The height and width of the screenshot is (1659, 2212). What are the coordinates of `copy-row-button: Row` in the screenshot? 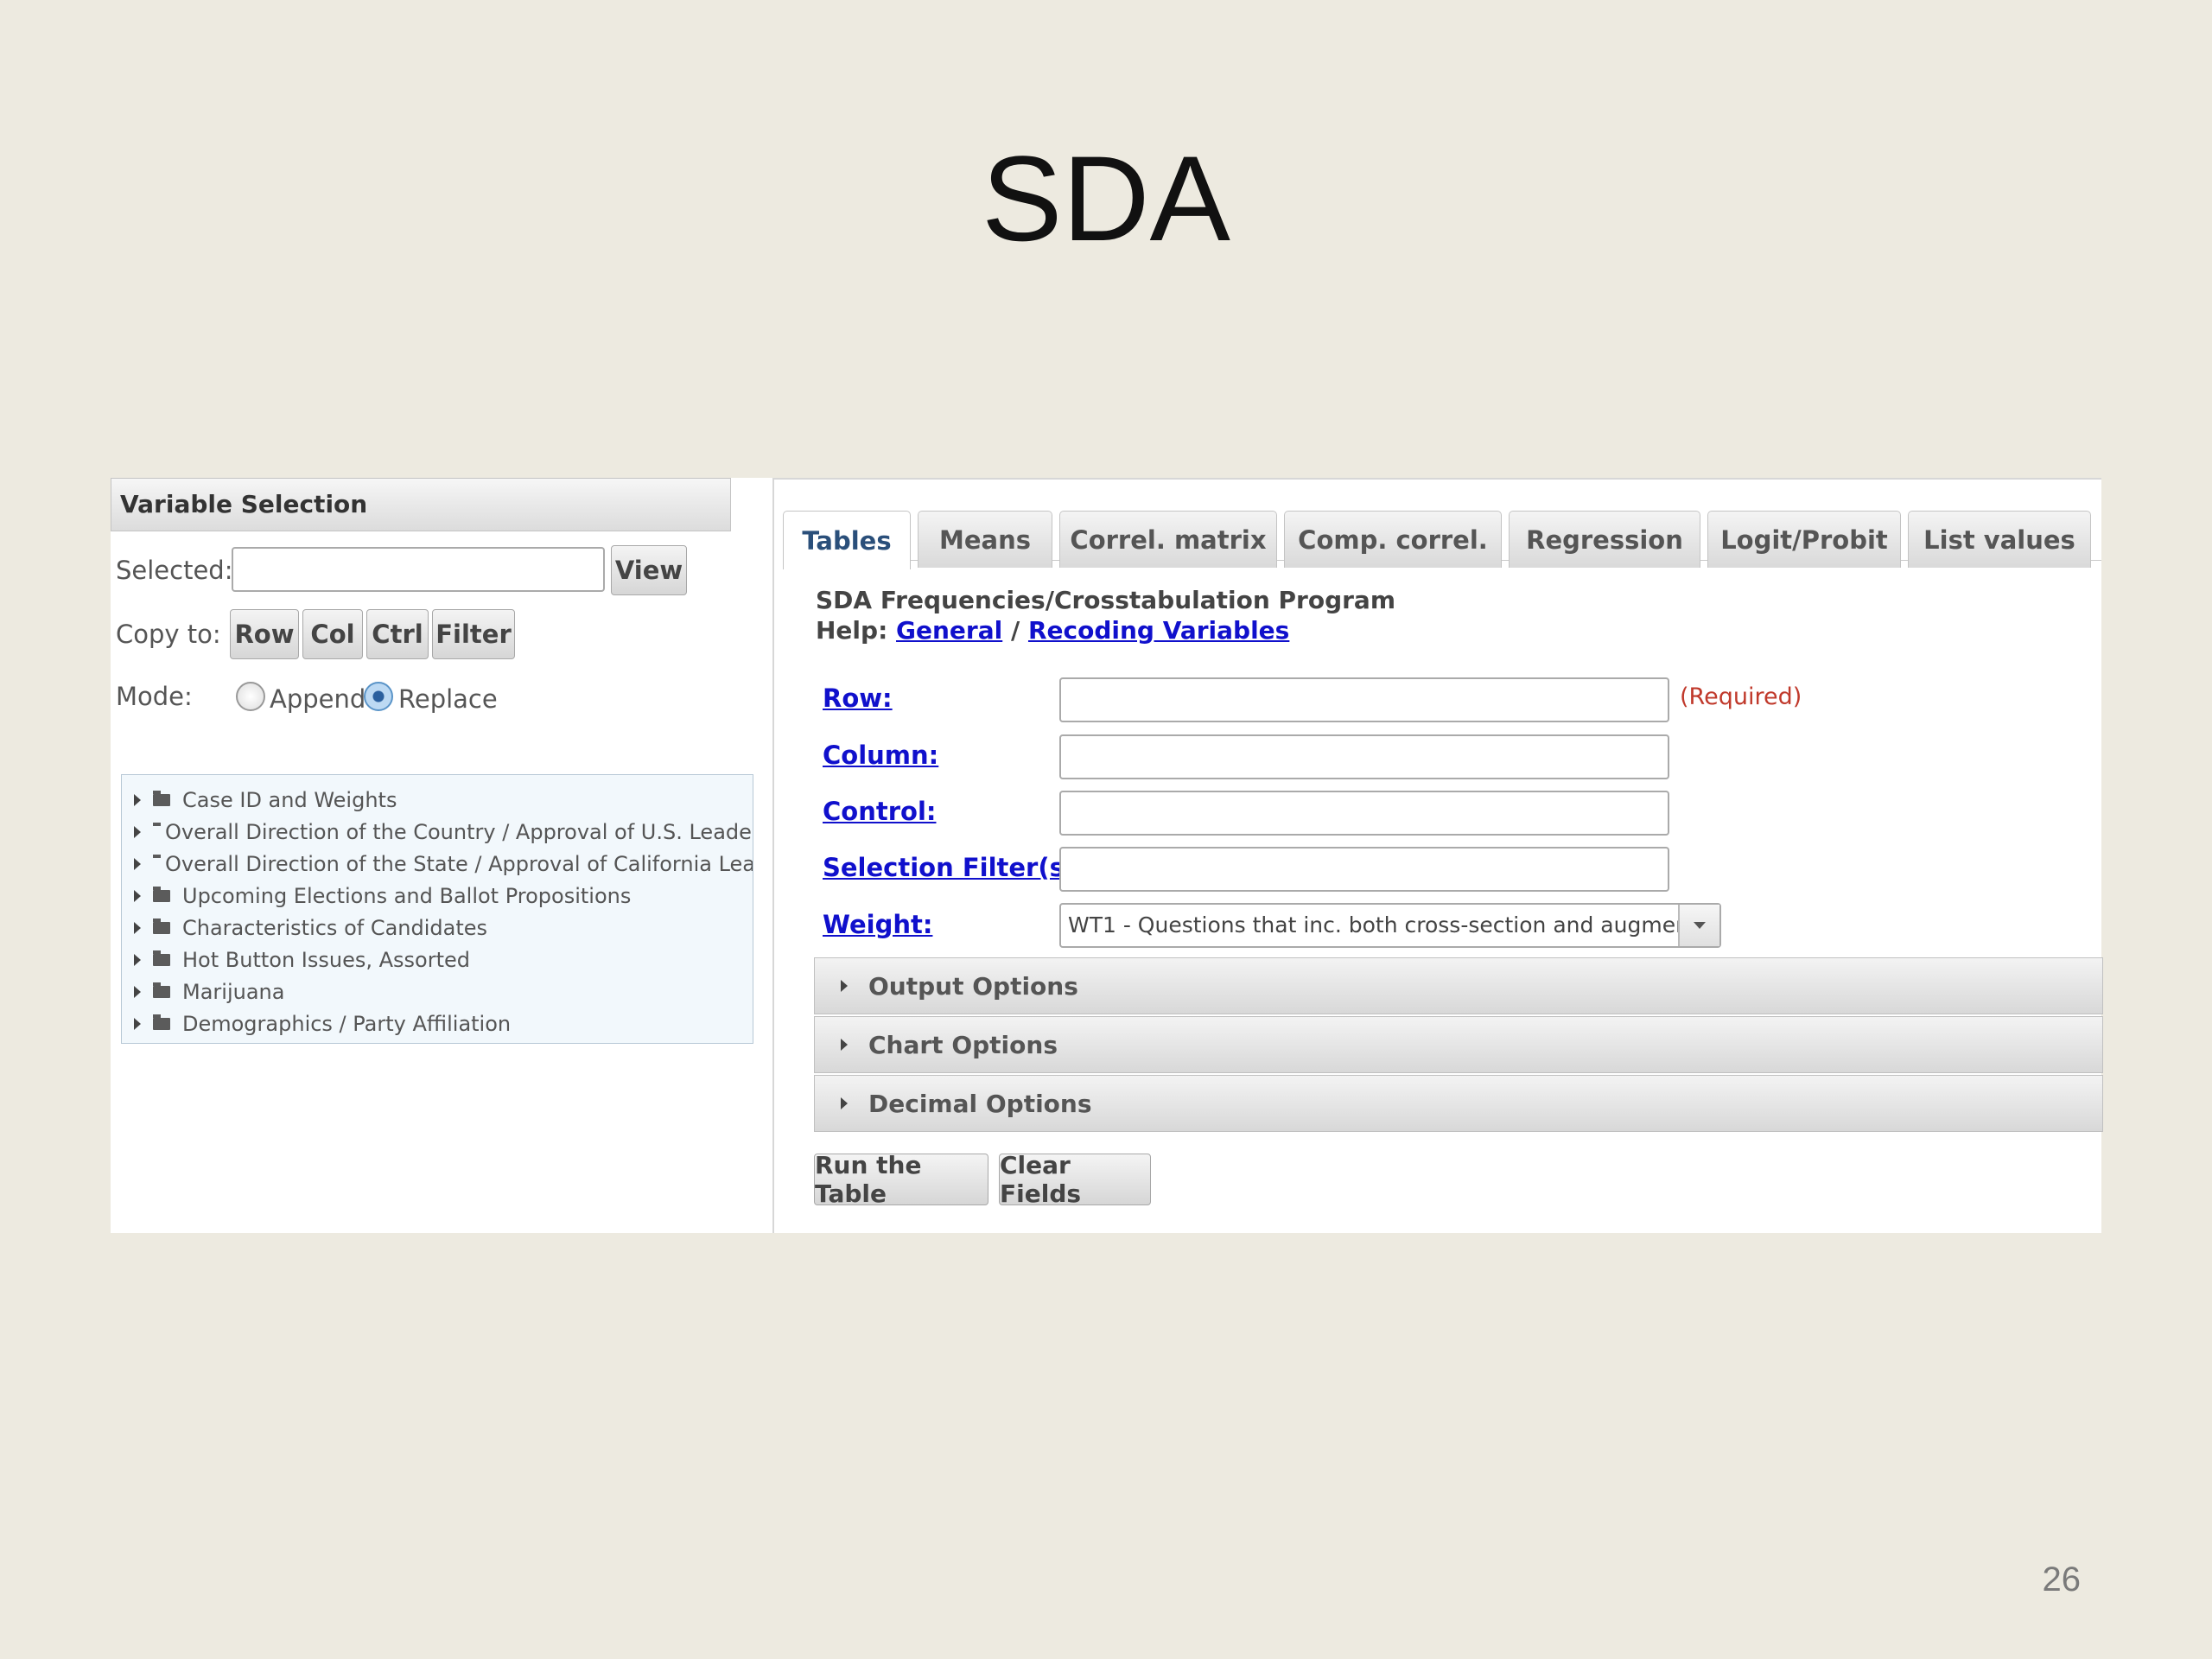 It's located at (264, 634).